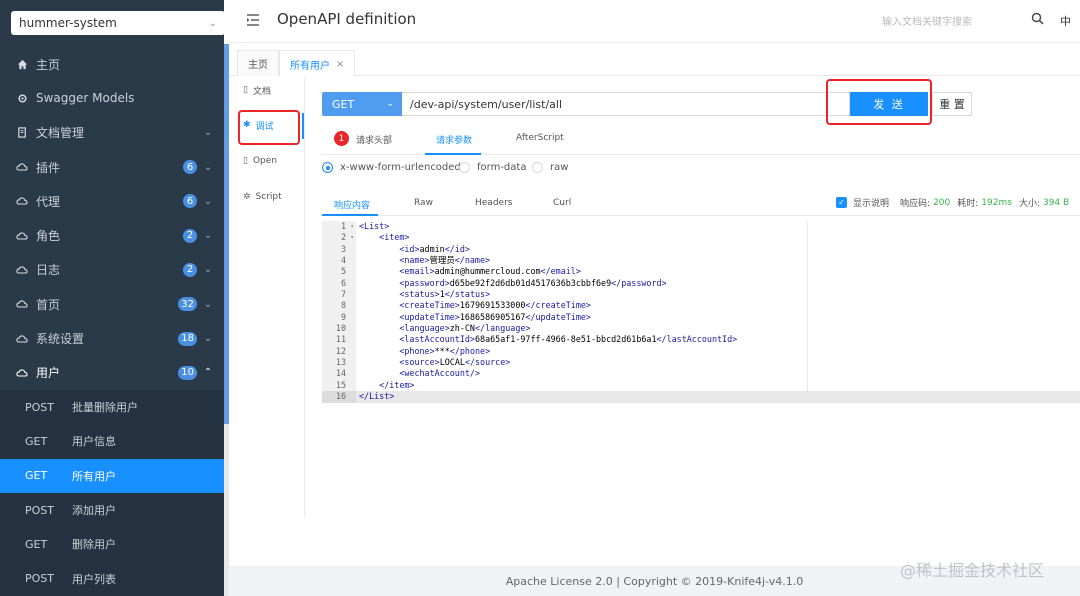  I want to click on line-number: 8, so click(343, 305).